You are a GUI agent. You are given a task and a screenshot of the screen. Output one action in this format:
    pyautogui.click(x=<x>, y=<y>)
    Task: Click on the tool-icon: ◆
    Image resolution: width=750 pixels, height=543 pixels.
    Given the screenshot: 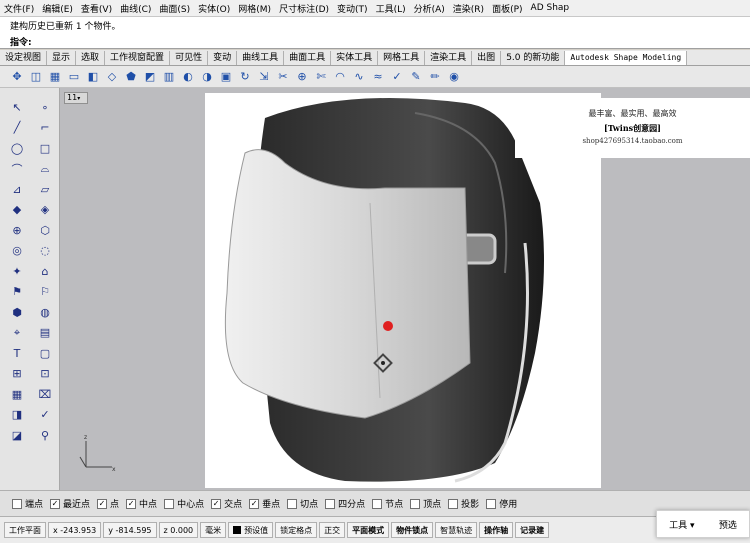 What is the action you would take?
    pyautogui.click(x=17, y=210)
    